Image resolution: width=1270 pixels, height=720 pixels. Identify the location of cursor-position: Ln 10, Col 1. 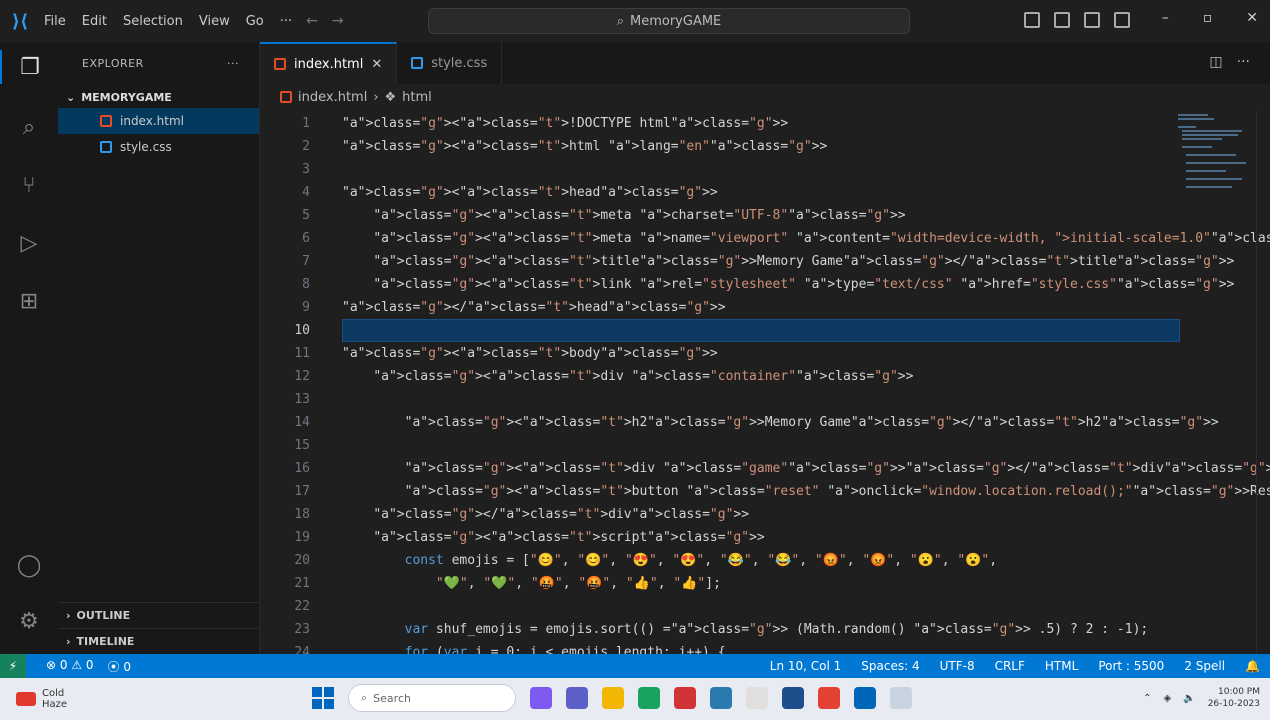
(806, 666).